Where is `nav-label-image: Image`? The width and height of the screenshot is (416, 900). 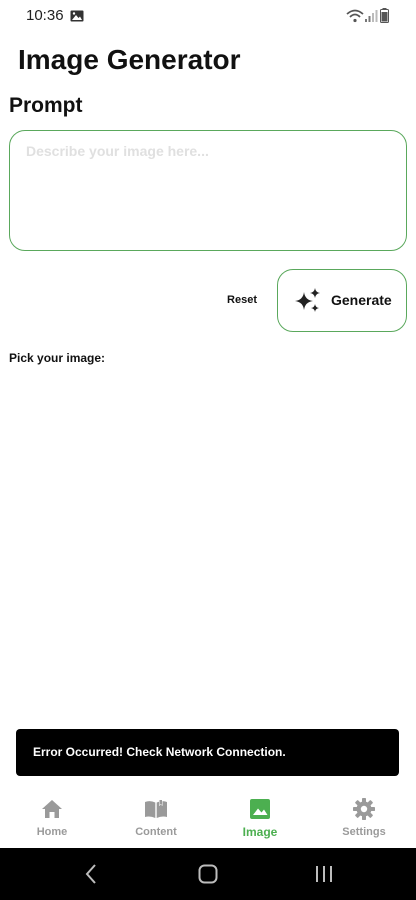
nav-label-image: Image is located at coordinates (260, 832).